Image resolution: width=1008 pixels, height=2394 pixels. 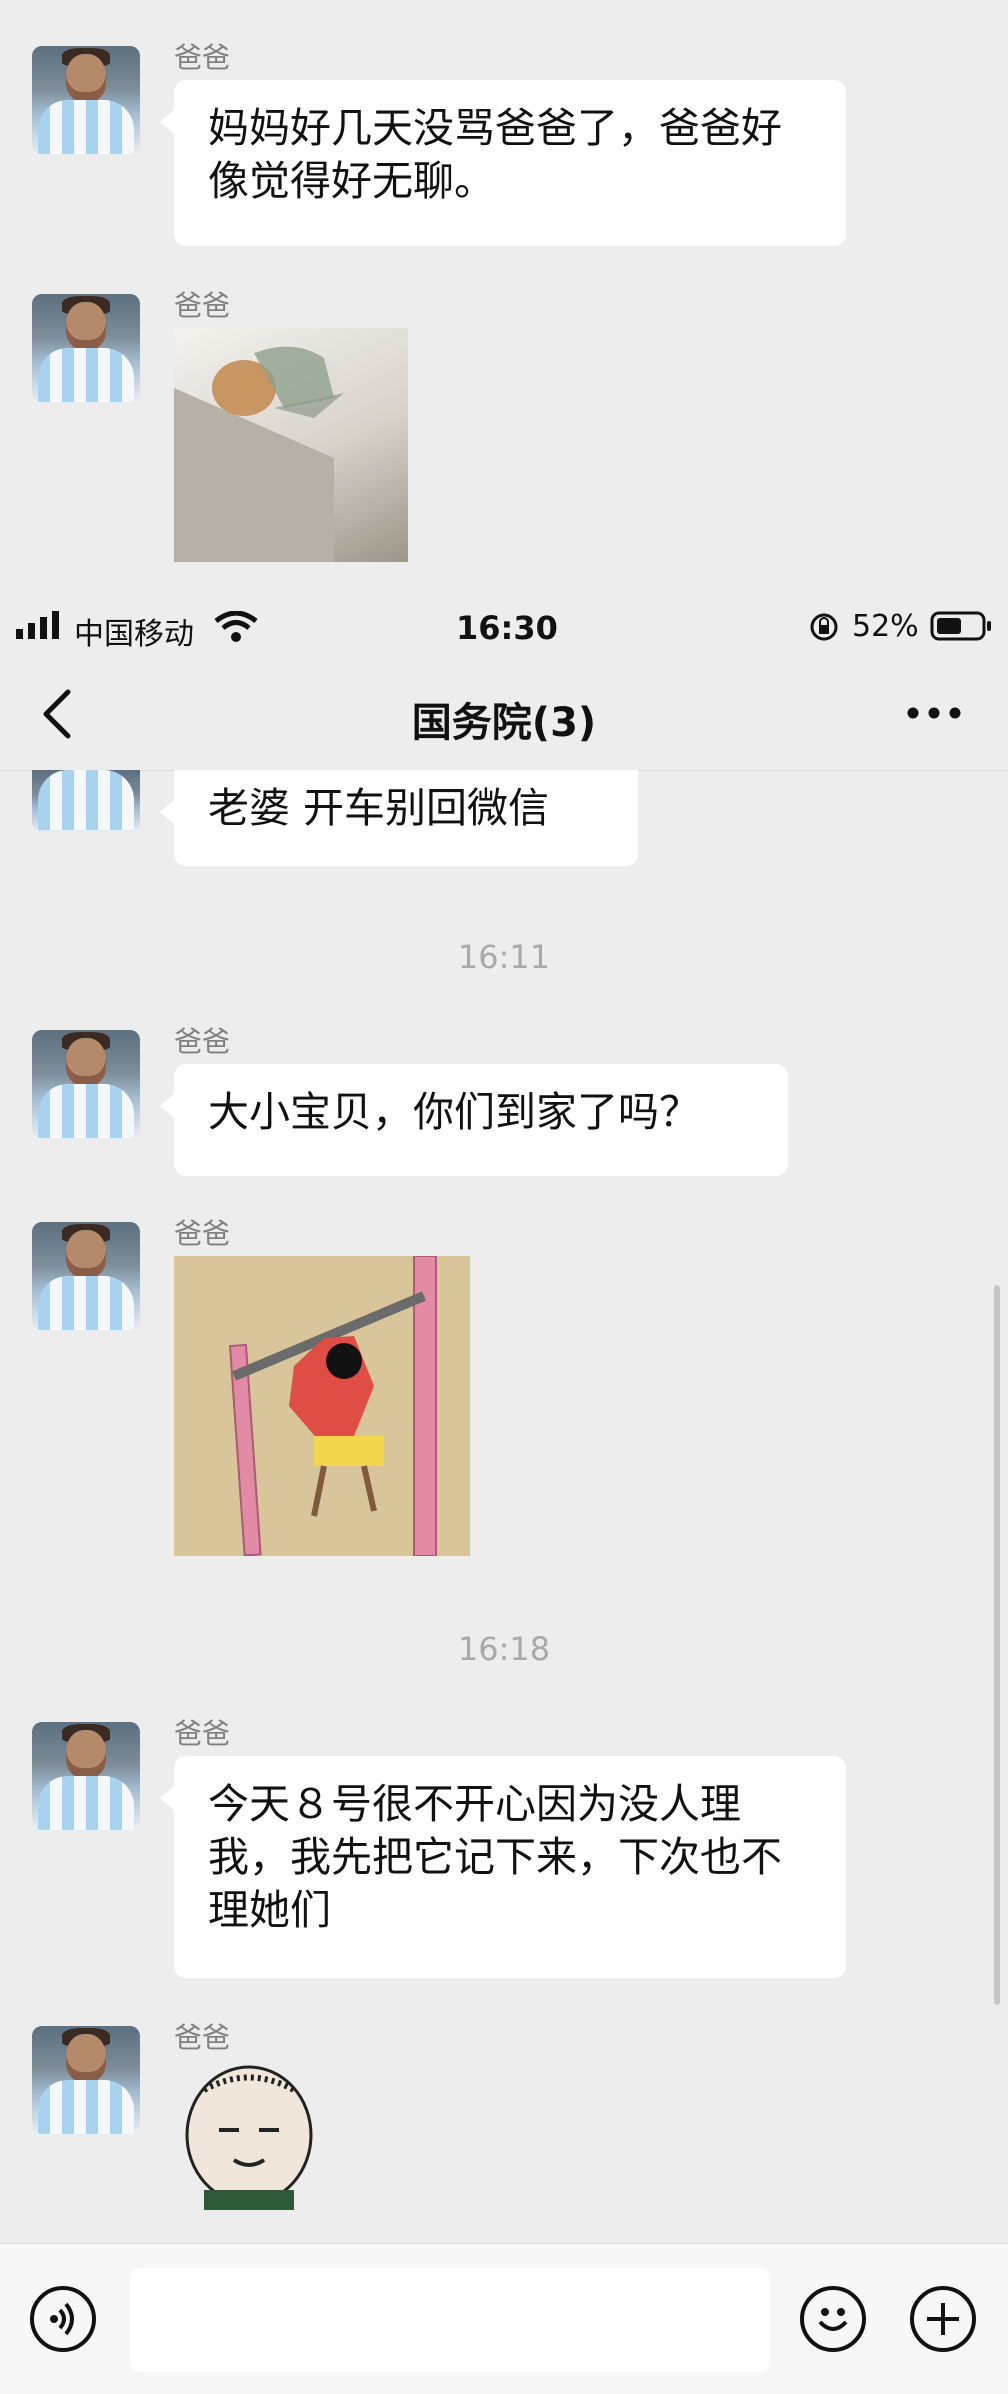 I want to click on battery-icon, so click(x=960, y=626).